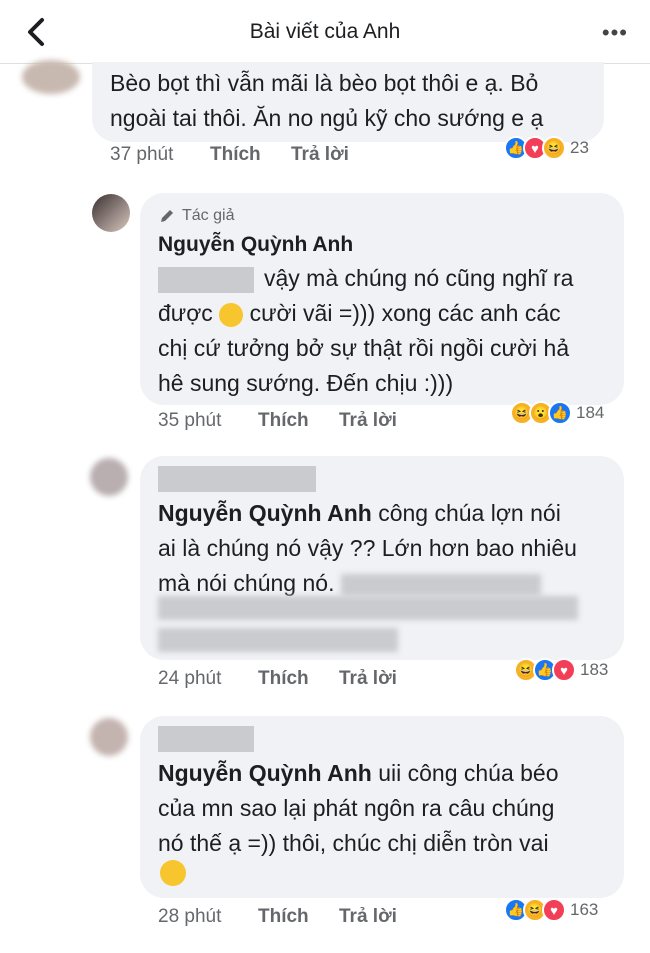  I want to click on top-bar: Bài viết của Anh •••, so click(325, 32).